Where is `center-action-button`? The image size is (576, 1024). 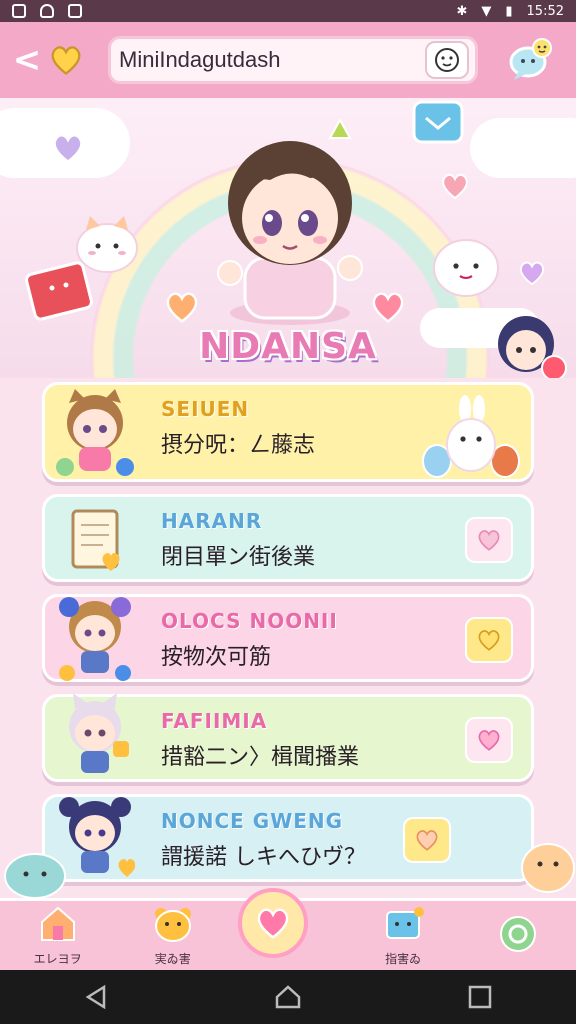 center-action-button is located at coordinates (272, 922).